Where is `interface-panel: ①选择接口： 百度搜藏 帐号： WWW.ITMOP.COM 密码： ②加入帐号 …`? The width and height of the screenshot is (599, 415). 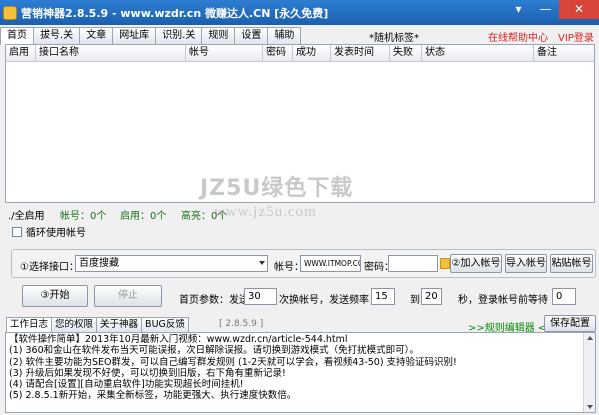 interface-panel: ①选择接口： 百度搜藏 帐号： WWW.ITMOP.COM 密码： ②加入帐号 … is located at coordinates (303, 263).